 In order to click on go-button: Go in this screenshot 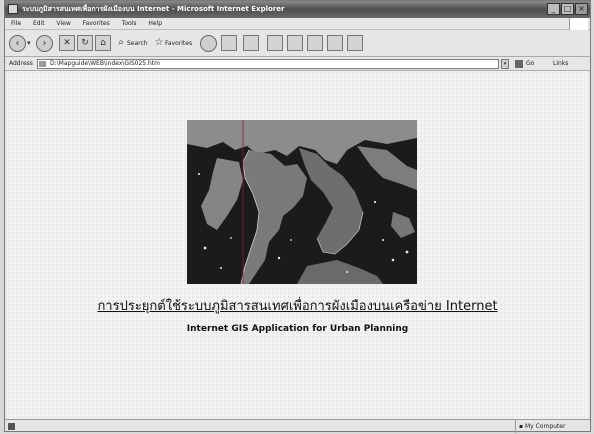, I will do `click(530, 64)`.